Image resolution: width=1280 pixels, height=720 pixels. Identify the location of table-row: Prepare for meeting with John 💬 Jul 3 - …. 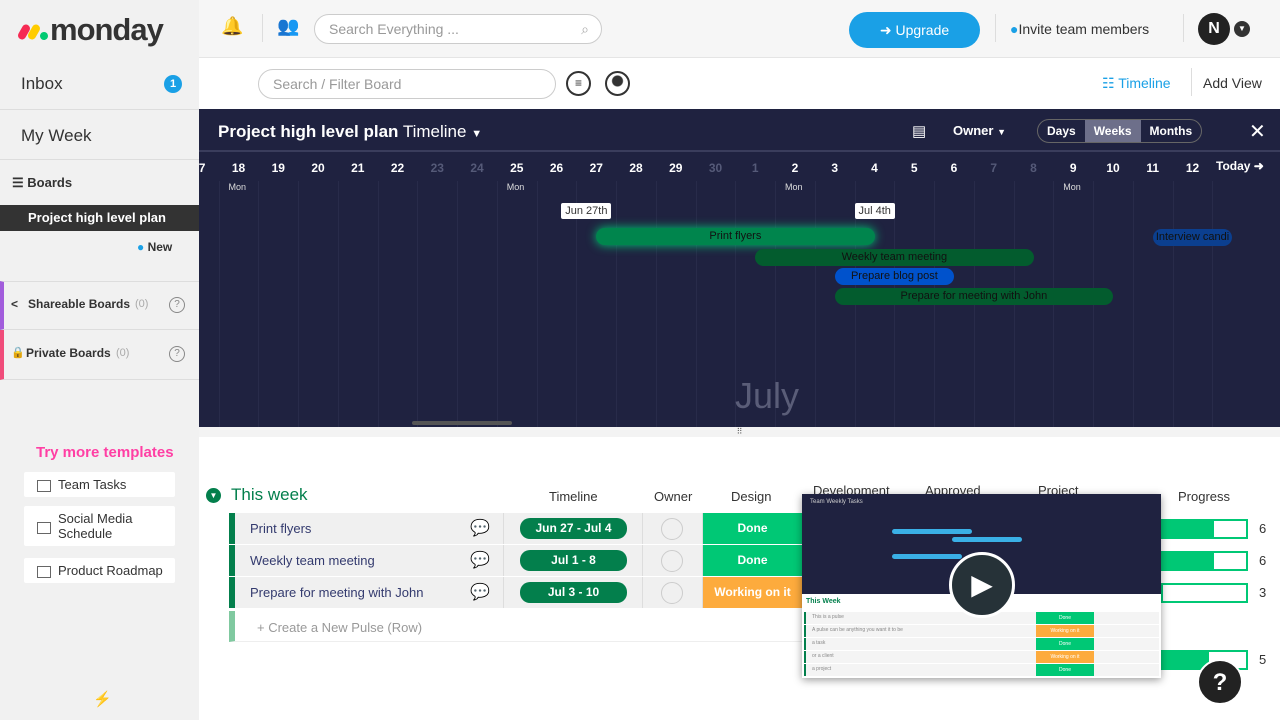
(516, 592).